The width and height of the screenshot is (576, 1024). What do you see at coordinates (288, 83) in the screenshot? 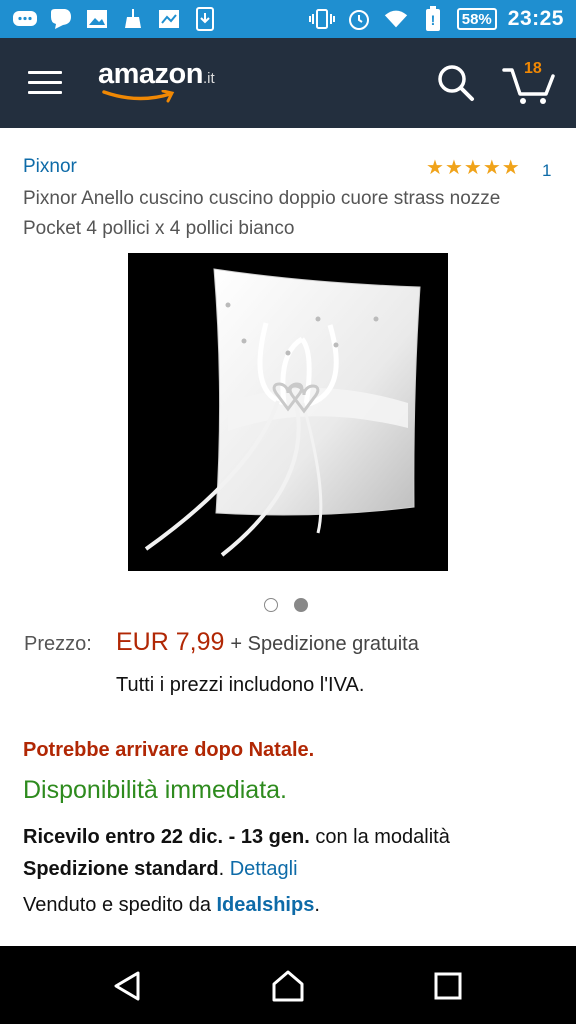
I see `app-header: amazon.it 18` at bounding box center [288, 83].